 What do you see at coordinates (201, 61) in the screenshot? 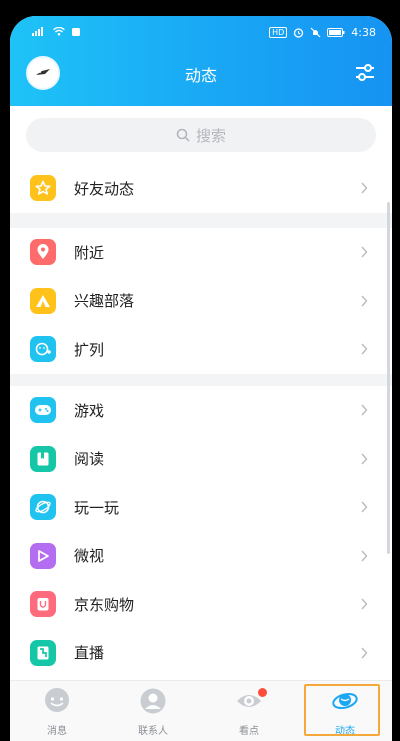
I see `top-bar: HD 4:38 动态` at bounding box center [201, 61].